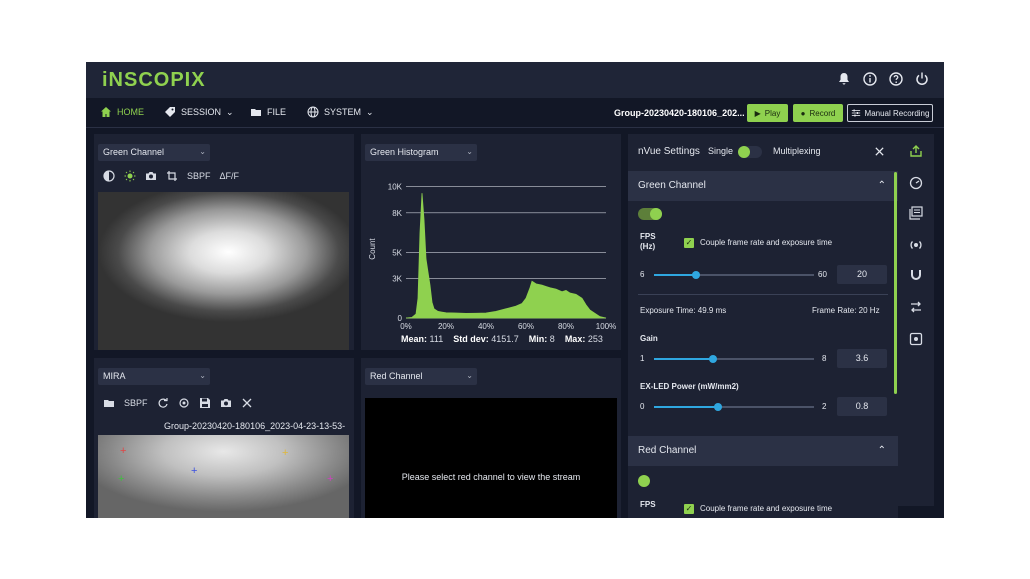 The width and height of the screenshot is (1030, 579). I want to click on speedometer-icon, so click(916, 183).